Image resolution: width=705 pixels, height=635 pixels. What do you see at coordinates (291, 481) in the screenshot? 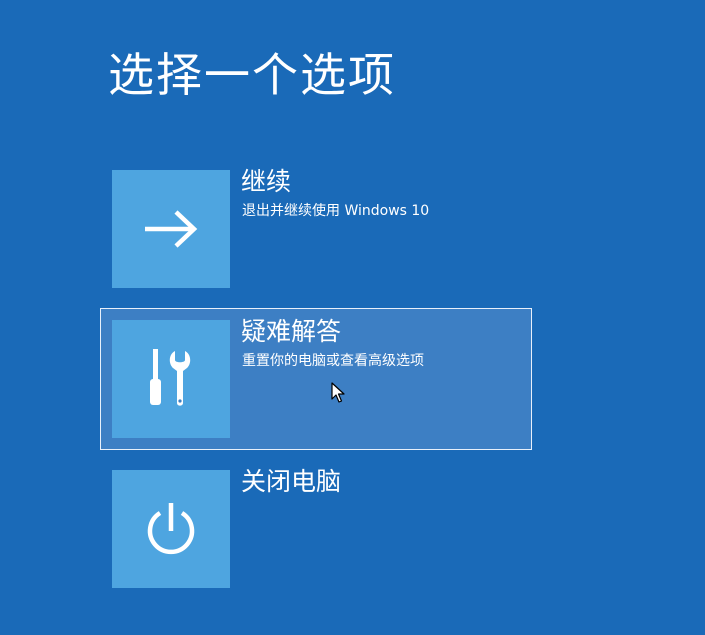
I see `shutdown-label: 关闭电脑` at bounding box center [291, 481].